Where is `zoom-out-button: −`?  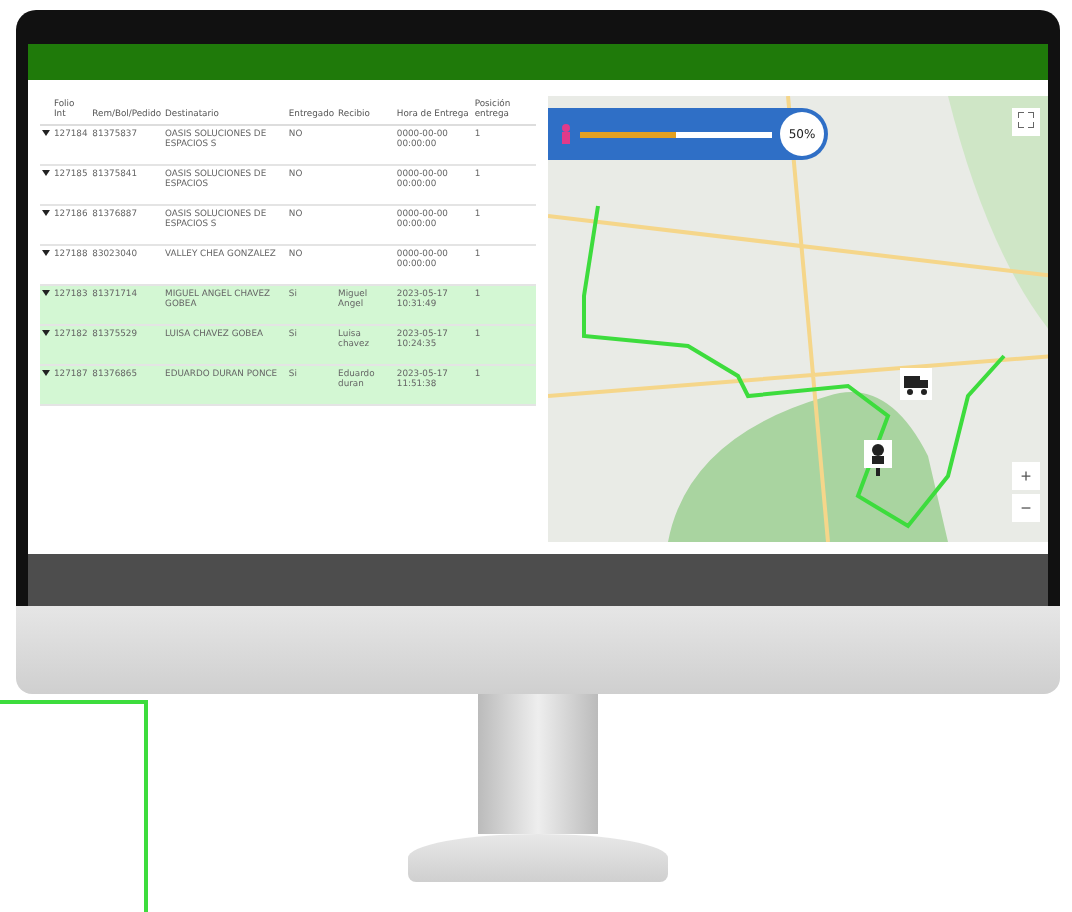 zoom-out-button: − is located at coordinates (1026, 508).